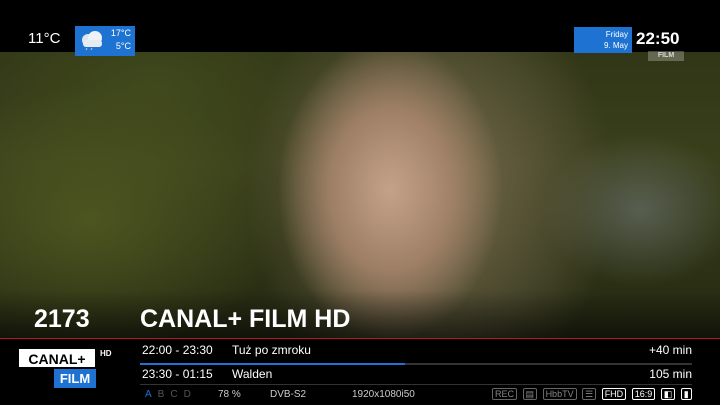 This screenshot has width=720, height=405. What do you see at coordinates (589, 394) in the screenshot?
I see `teletext-icon: ☰` at bounding box center [589, 394].